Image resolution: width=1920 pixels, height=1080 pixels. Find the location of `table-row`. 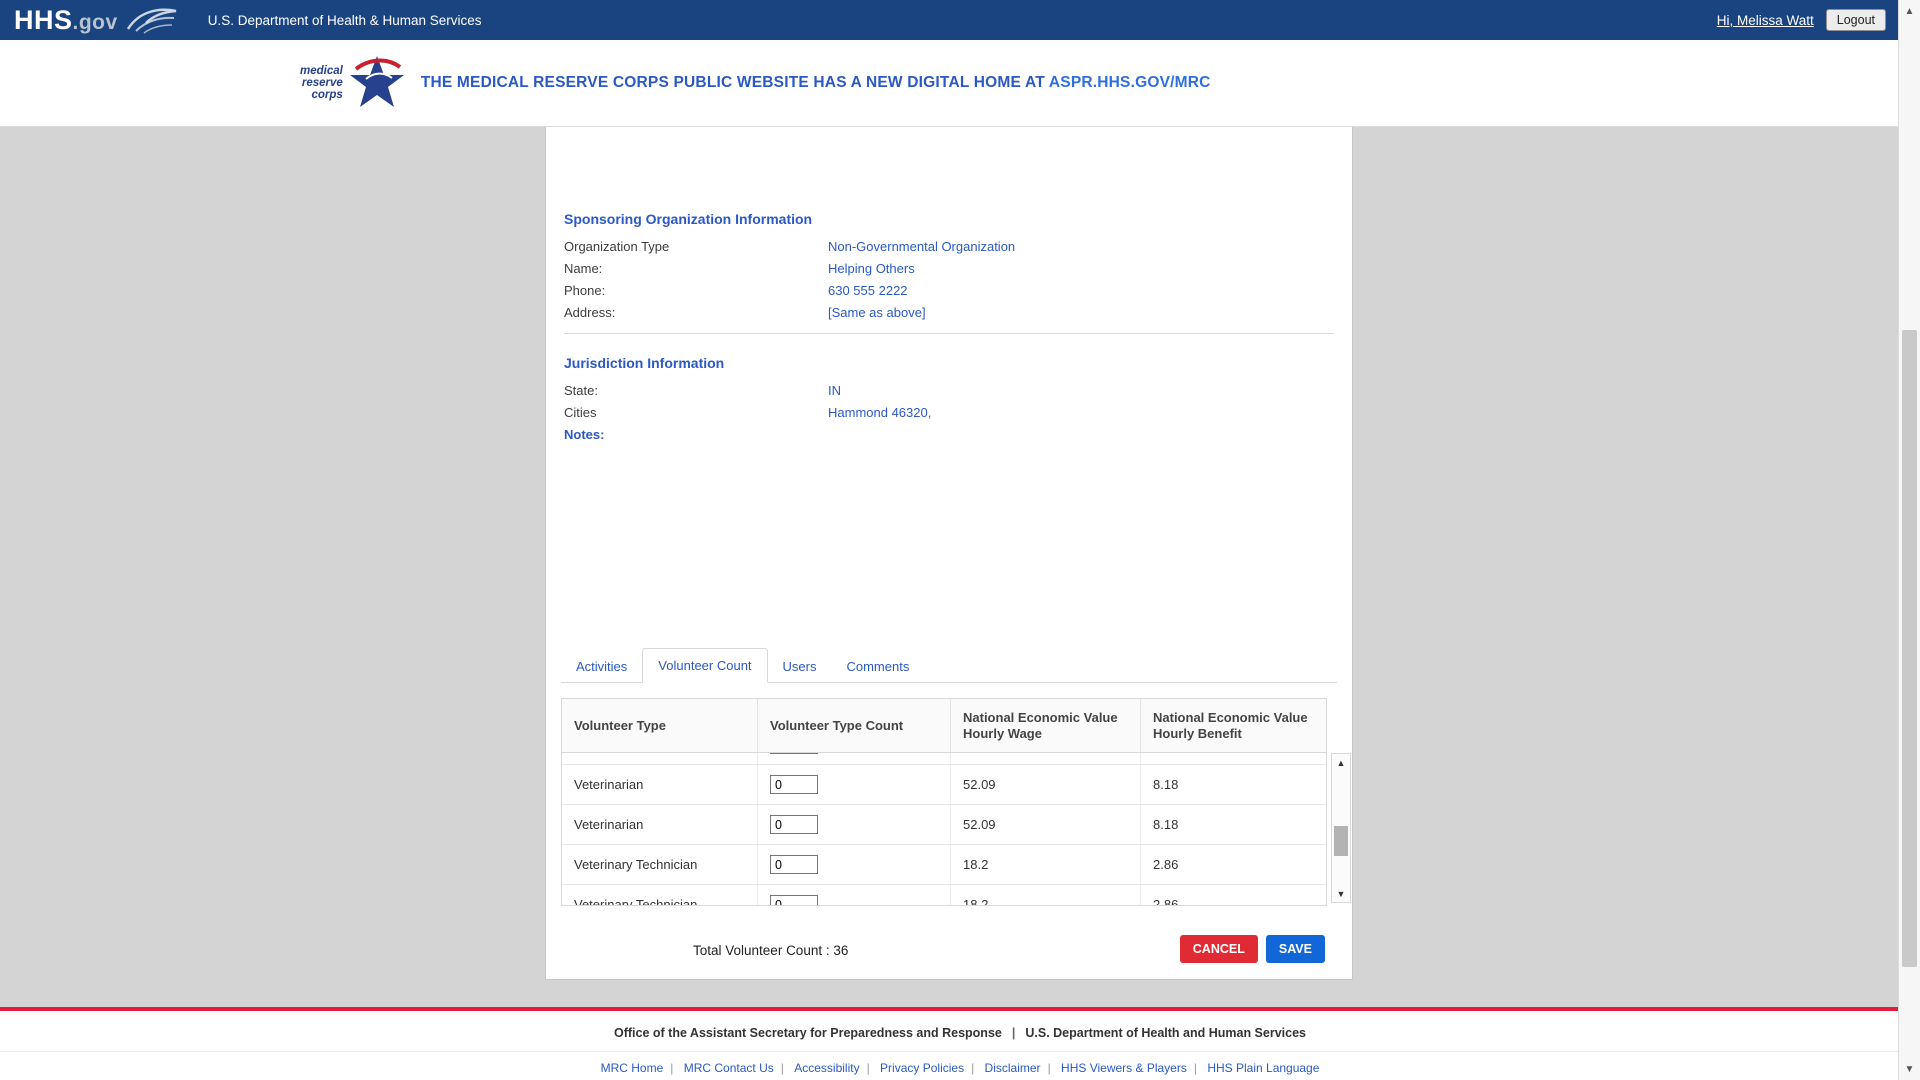

table-row is located at coordinates (944, 759).